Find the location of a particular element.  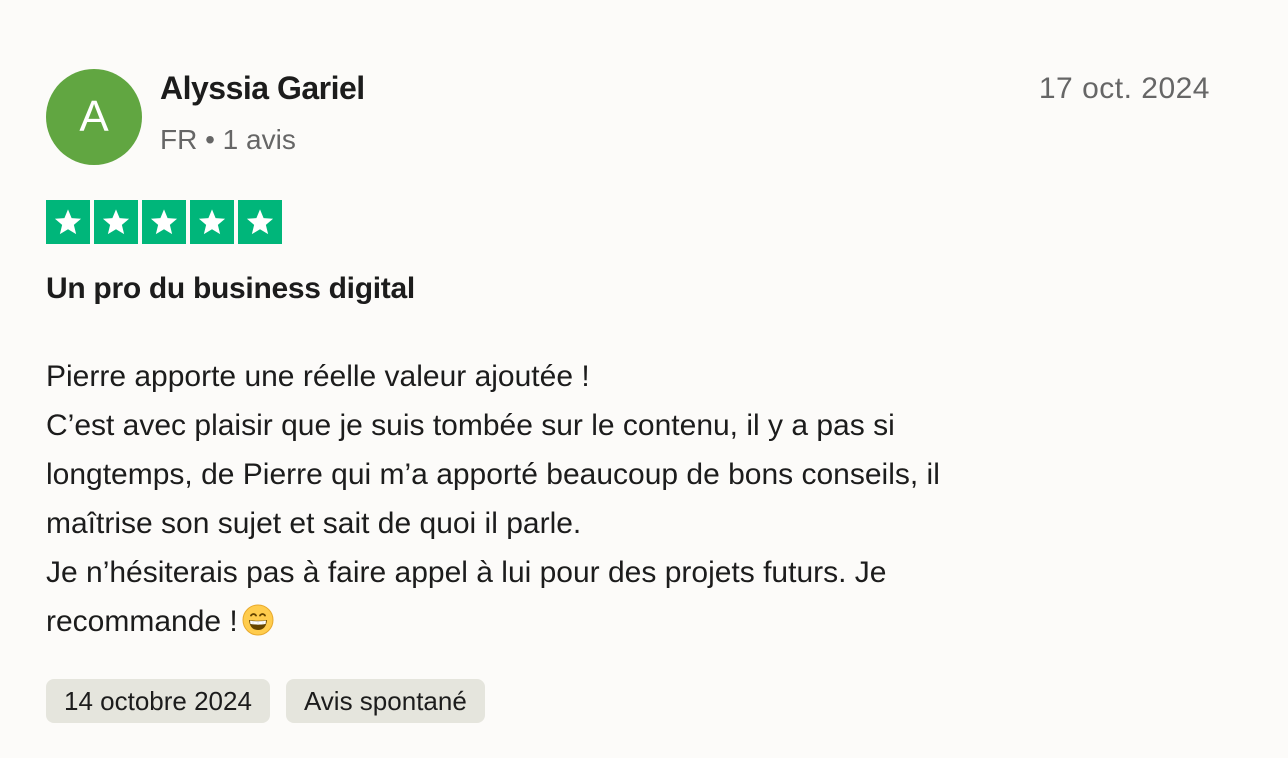

review-source-badge: Avis spontané is located at coordinates (385, 701).